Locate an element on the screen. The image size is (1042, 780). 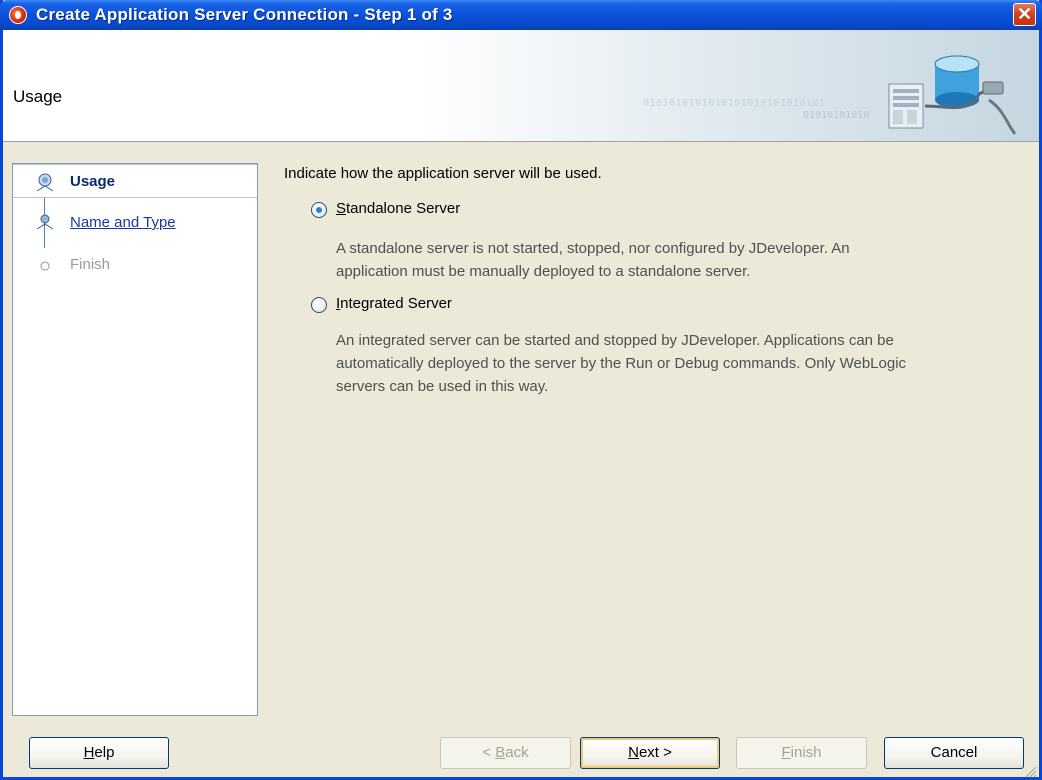
back-button: < Back is located at coordinates (505, 753).